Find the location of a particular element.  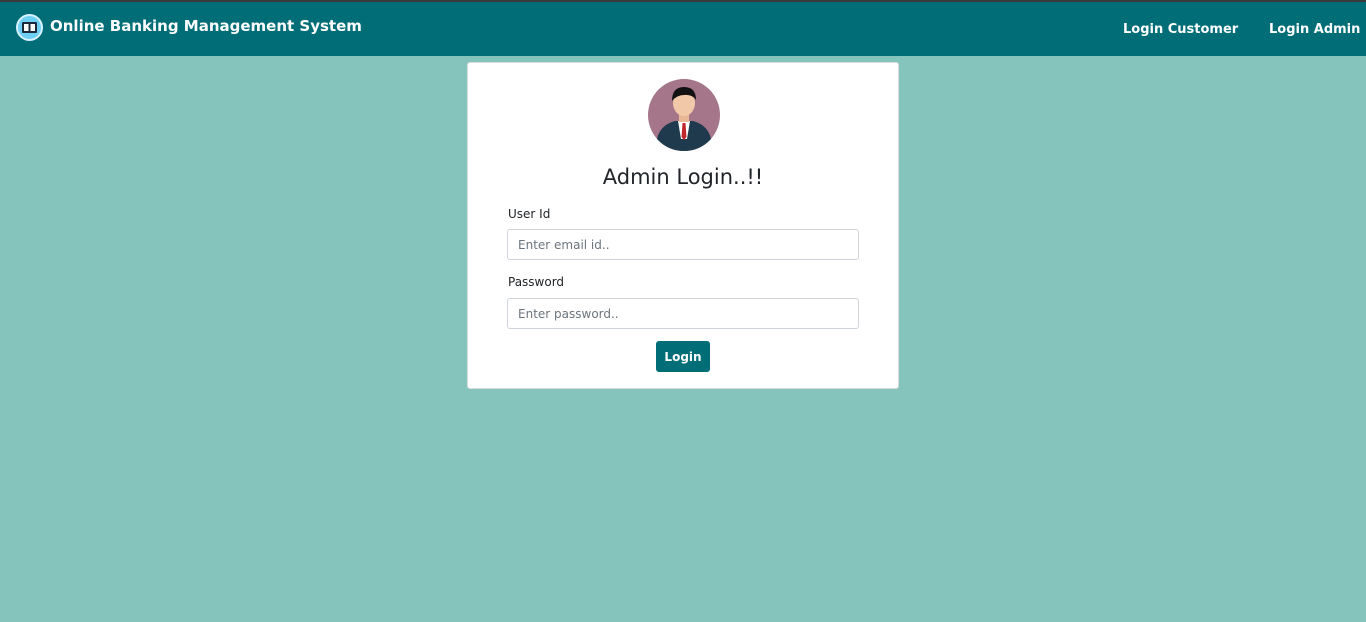

nav-login-customer: Login Customer is located at coordinates (1180, 29).